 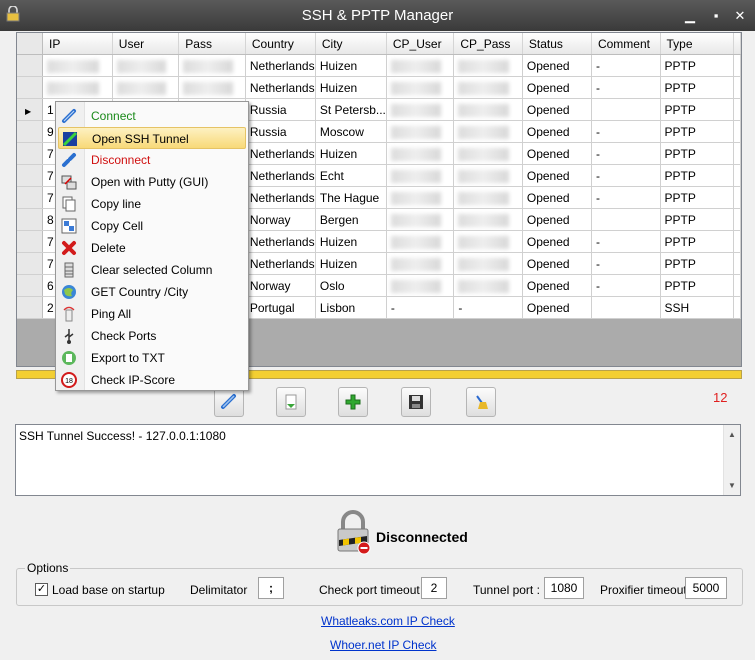 What do you see at coordinates (152, 138) in the screenshot?
I see `menu-item-open-ssh-tunnel: Open SSH Tunnel` at bounding box center [152, 138].